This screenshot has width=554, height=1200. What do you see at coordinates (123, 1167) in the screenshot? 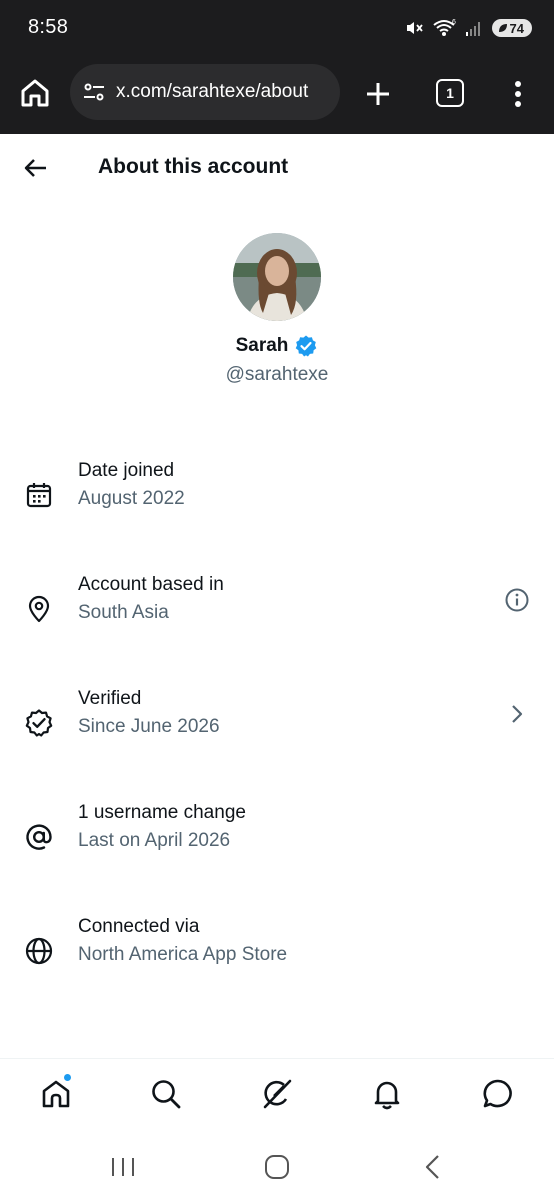
I see `recent-apps-icon` at bounding box center [123, 1167].